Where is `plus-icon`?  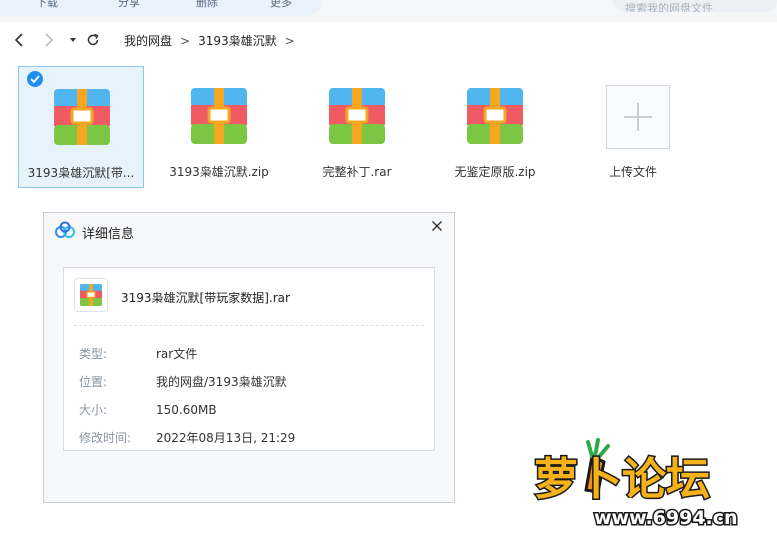 plus-icon is located at coordinates (638, 117).